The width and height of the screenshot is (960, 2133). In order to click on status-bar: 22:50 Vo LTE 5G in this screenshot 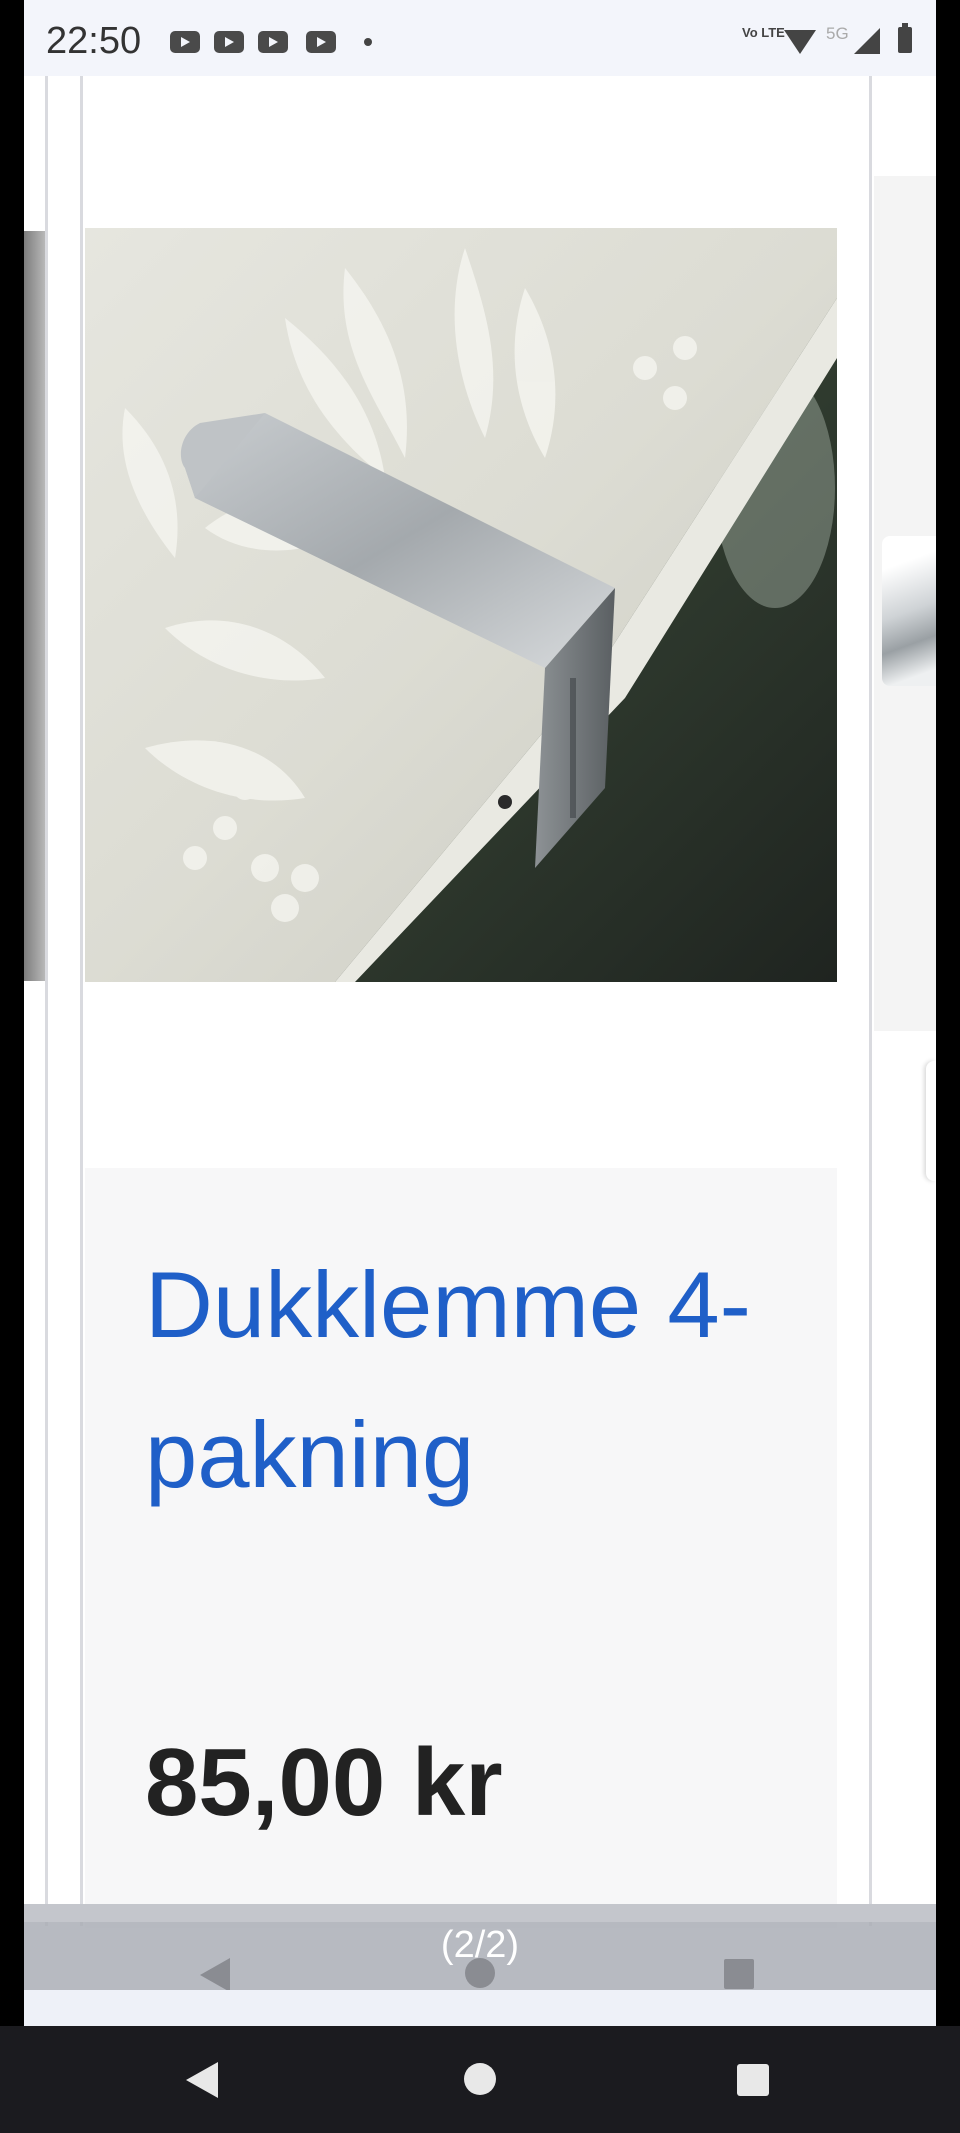, I will do `click(480, 38)`.